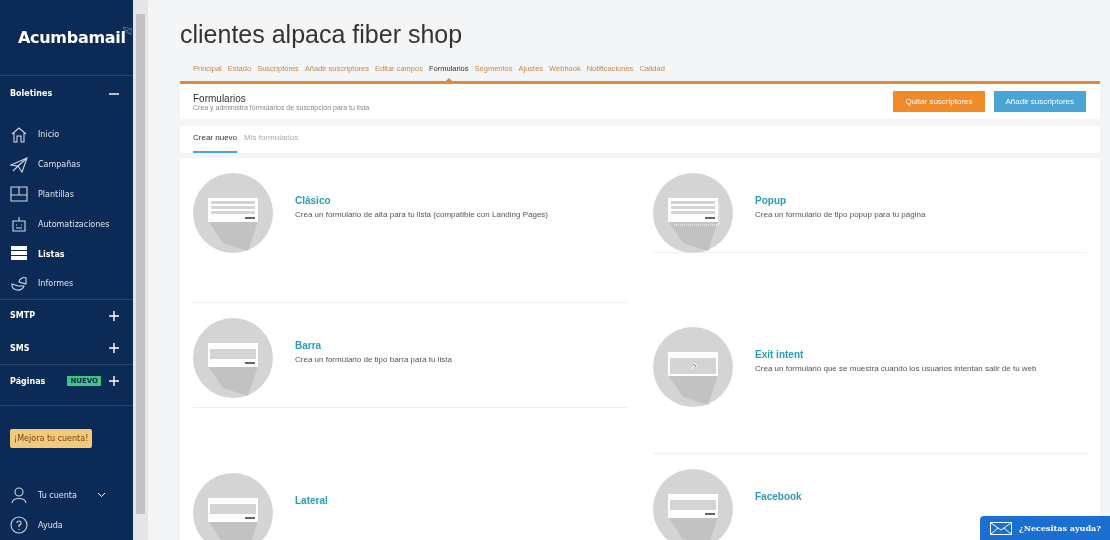  What do you see at coordinates (101, 495) in the screenshot?
I see `chevron-down-icon` at bounding box center [101, 495].